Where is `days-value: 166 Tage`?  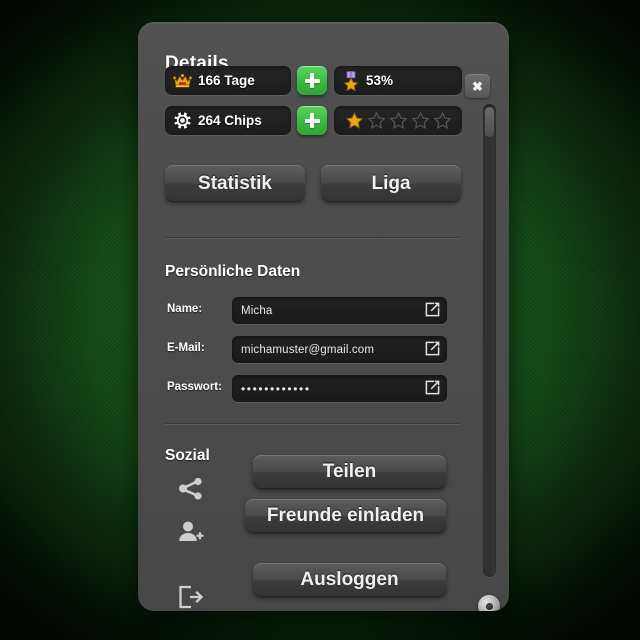
days-value: 166 Tage is located at coordinates (226, 80).